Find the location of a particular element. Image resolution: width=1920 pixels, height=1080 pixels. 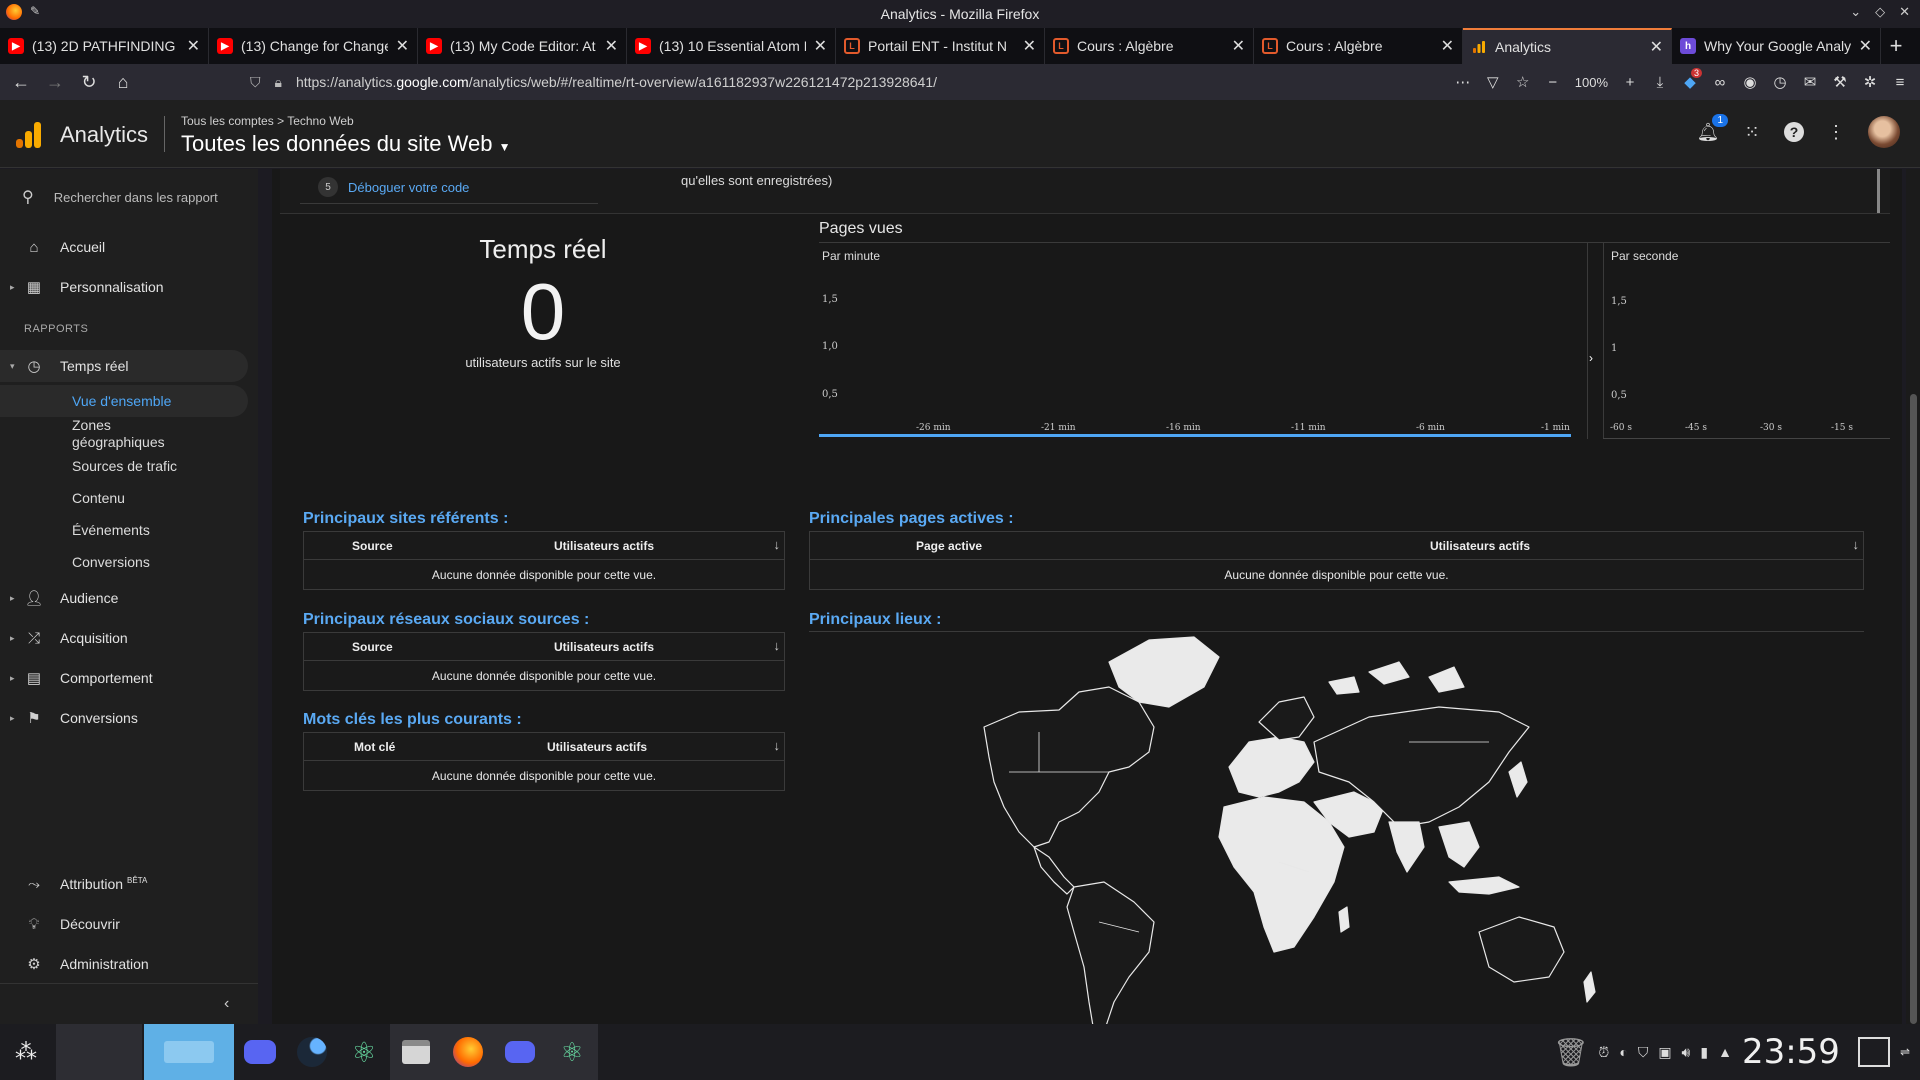

column-keyword: Mot clé is located at coordinates (374, 747).